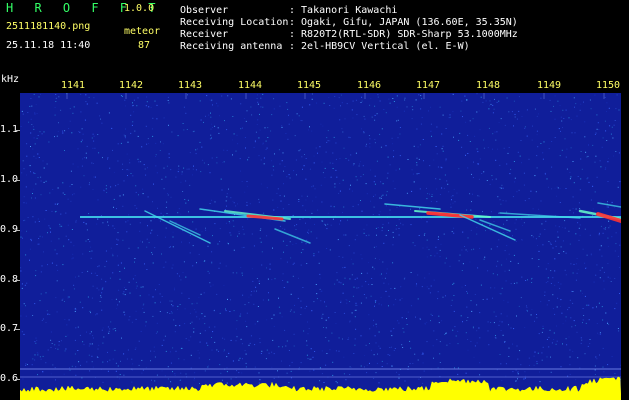 This screenshot has width=629, height=400. I want to click on time-tick-label: 1141, so click(73, 85).